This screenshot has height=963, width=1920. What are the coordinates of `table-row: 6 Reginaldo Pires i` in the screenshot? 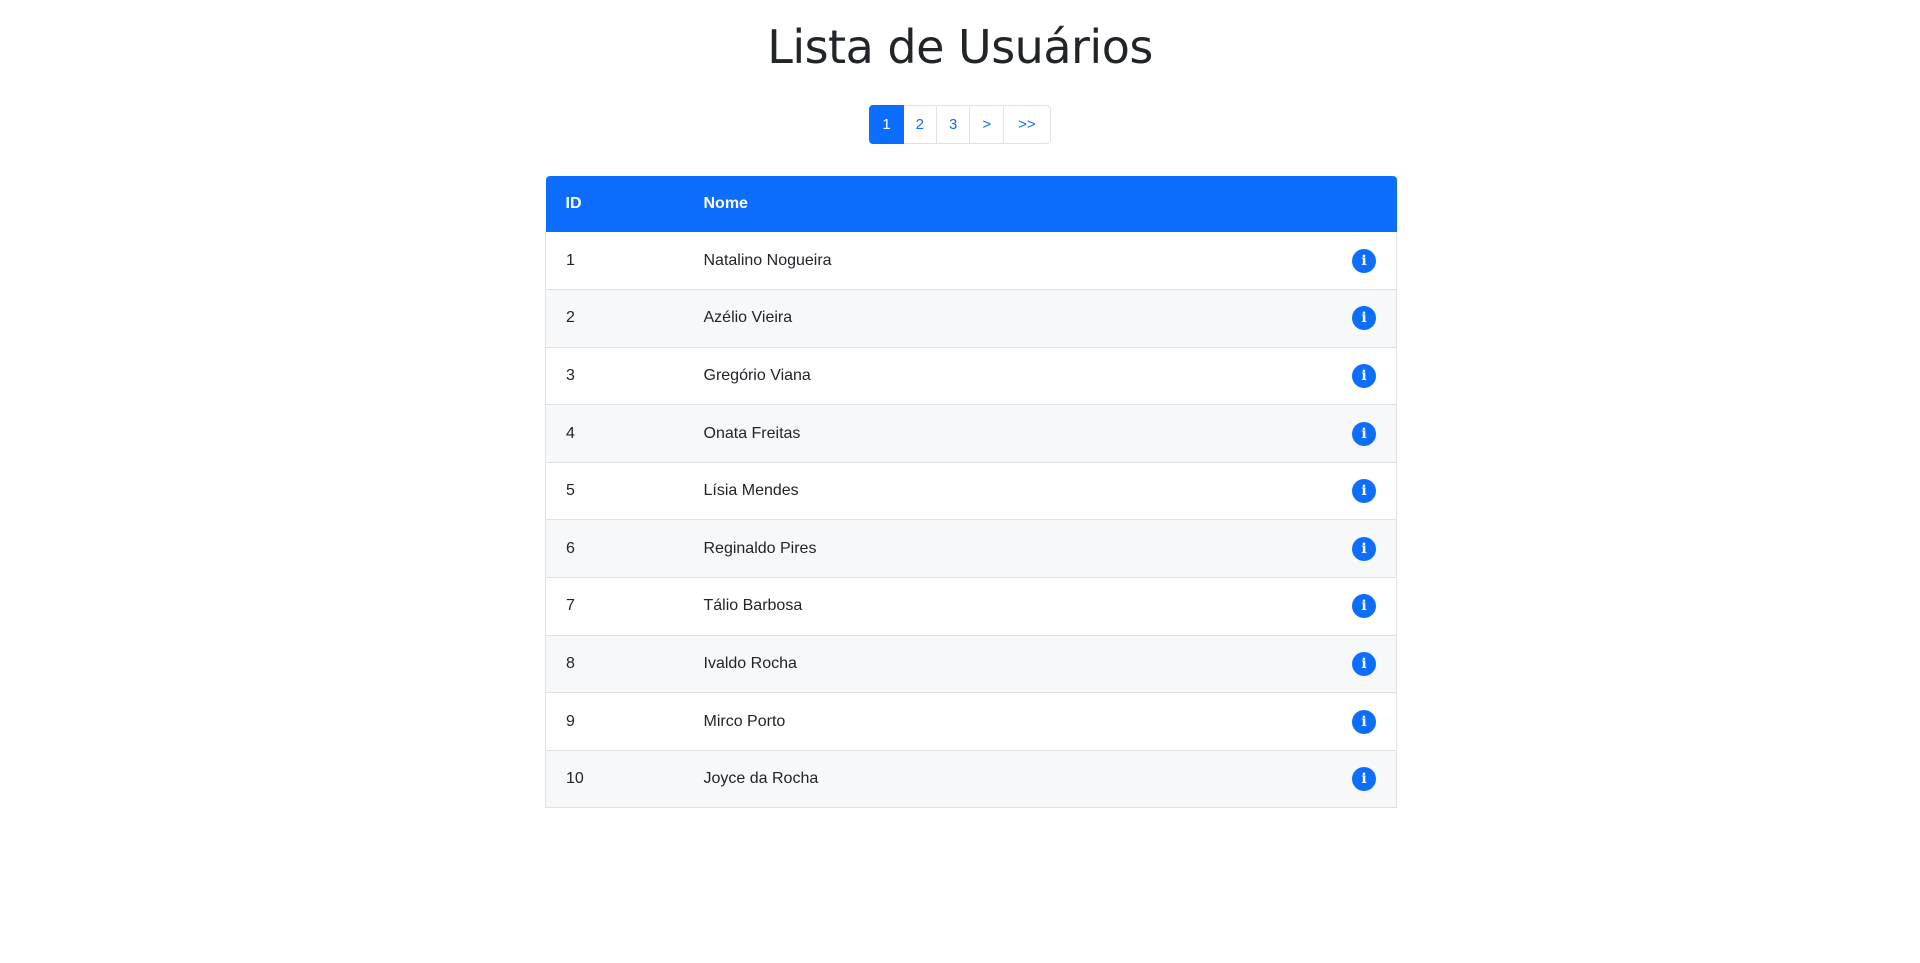 It's located at (971, 548).